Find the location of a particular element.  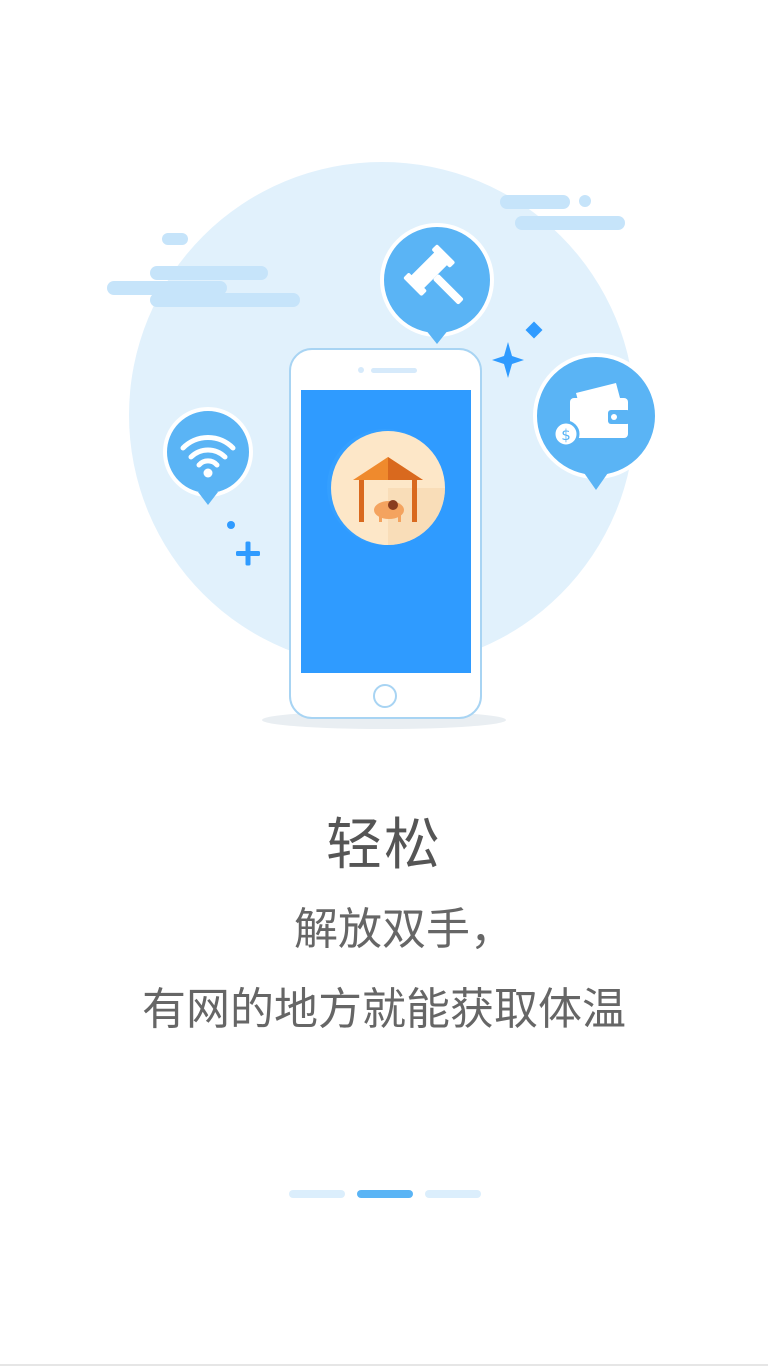

dot-icon is located at coordinates (231, 525).